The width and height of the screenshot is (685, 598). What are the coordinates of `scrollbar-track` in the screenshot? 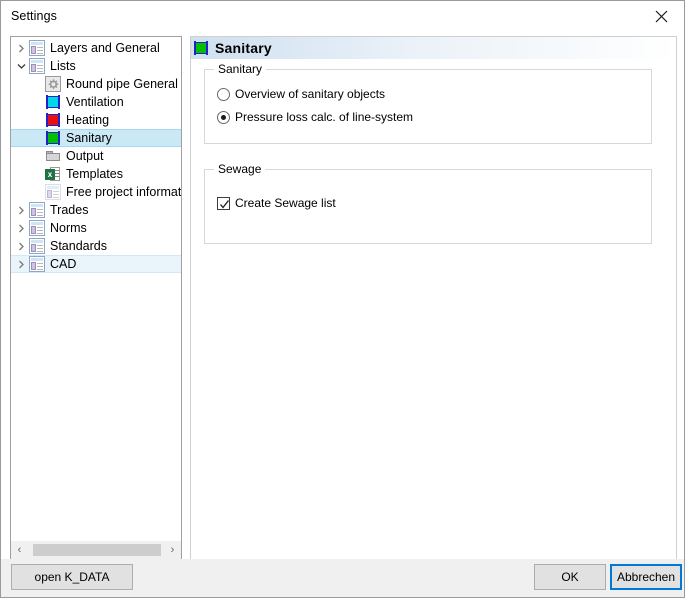 It's located at (96, 550).